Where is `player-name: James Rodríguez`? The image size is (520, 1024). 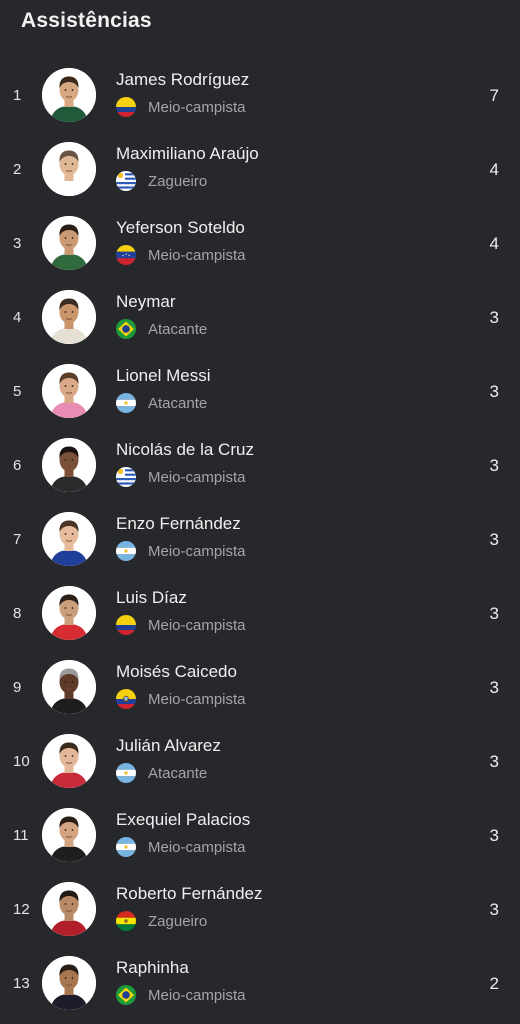
player-name: James Rodríguez is located at coordinates (182, 80).